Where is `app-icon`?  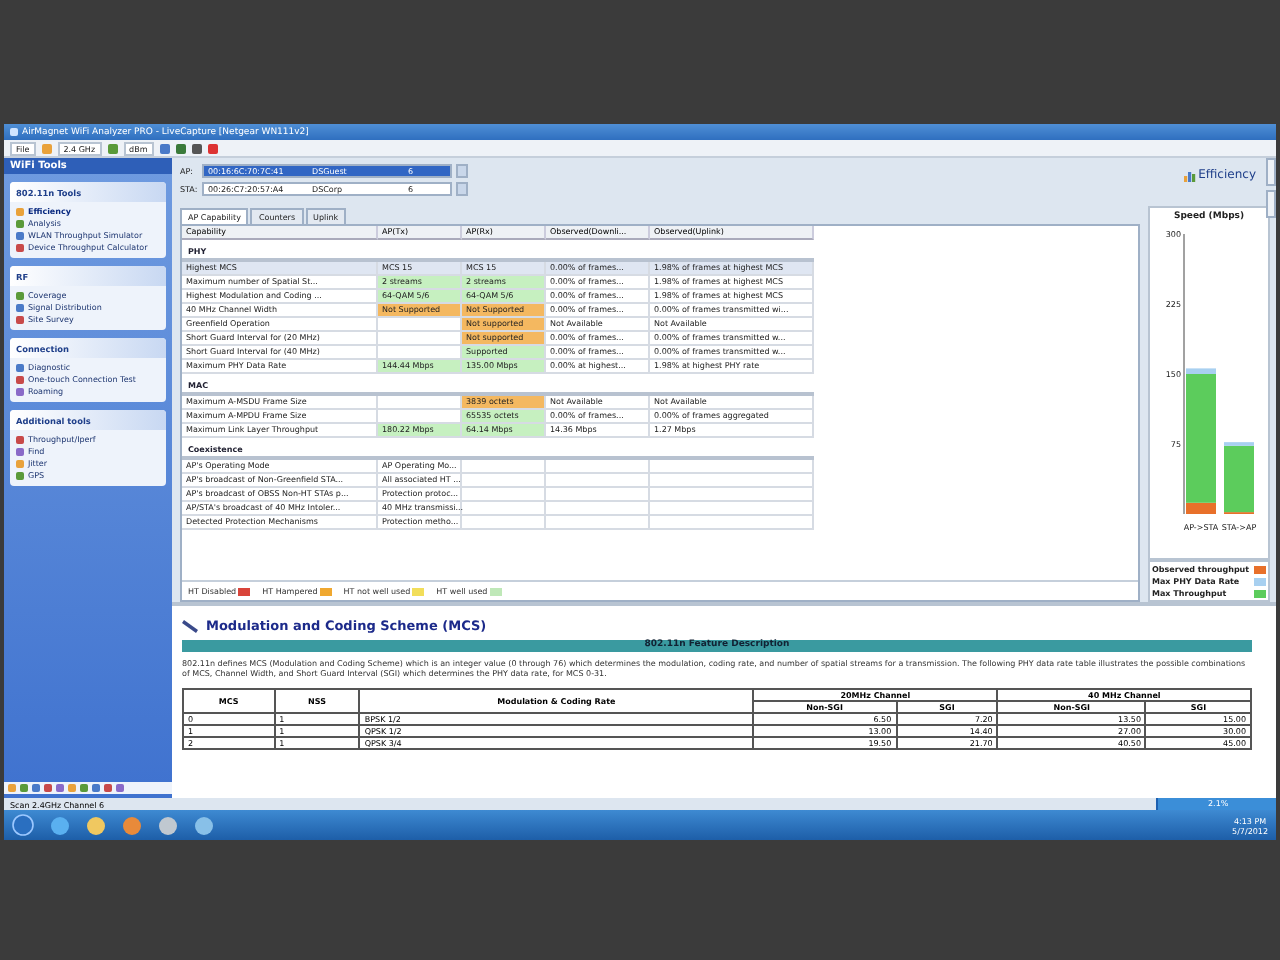 app-icon is located at coordinates (14, 132).